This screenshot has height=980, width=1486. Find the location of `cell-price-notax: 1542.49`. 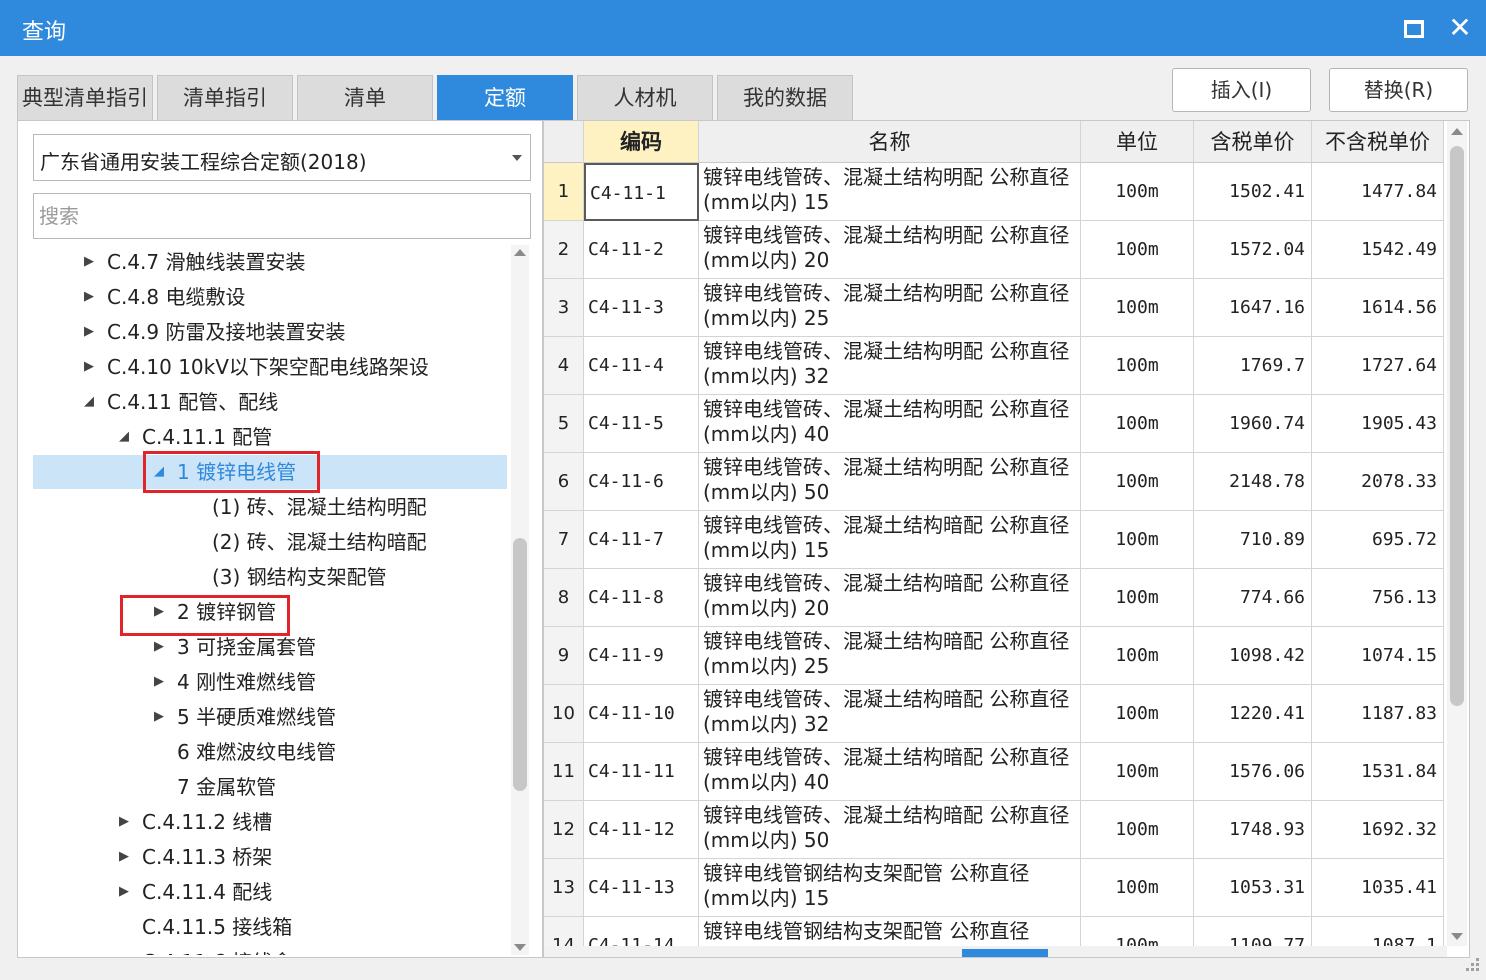

cell-price-notax: 1542.49 is located at coordinates (1378, 250).